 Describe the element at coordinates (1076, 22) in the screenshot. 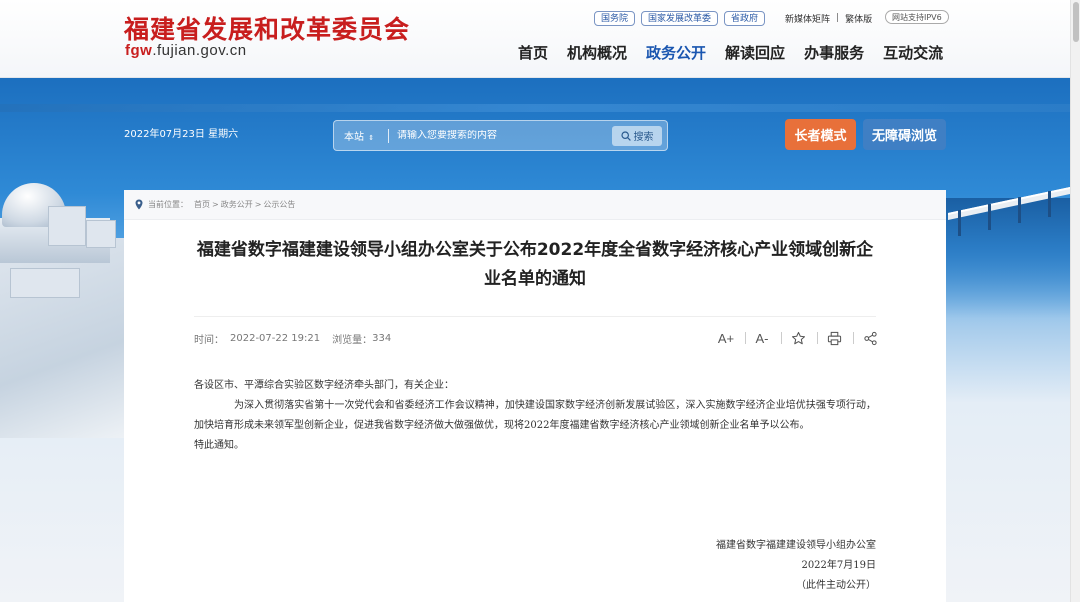

I see `scrollbar-thumb` at that location.